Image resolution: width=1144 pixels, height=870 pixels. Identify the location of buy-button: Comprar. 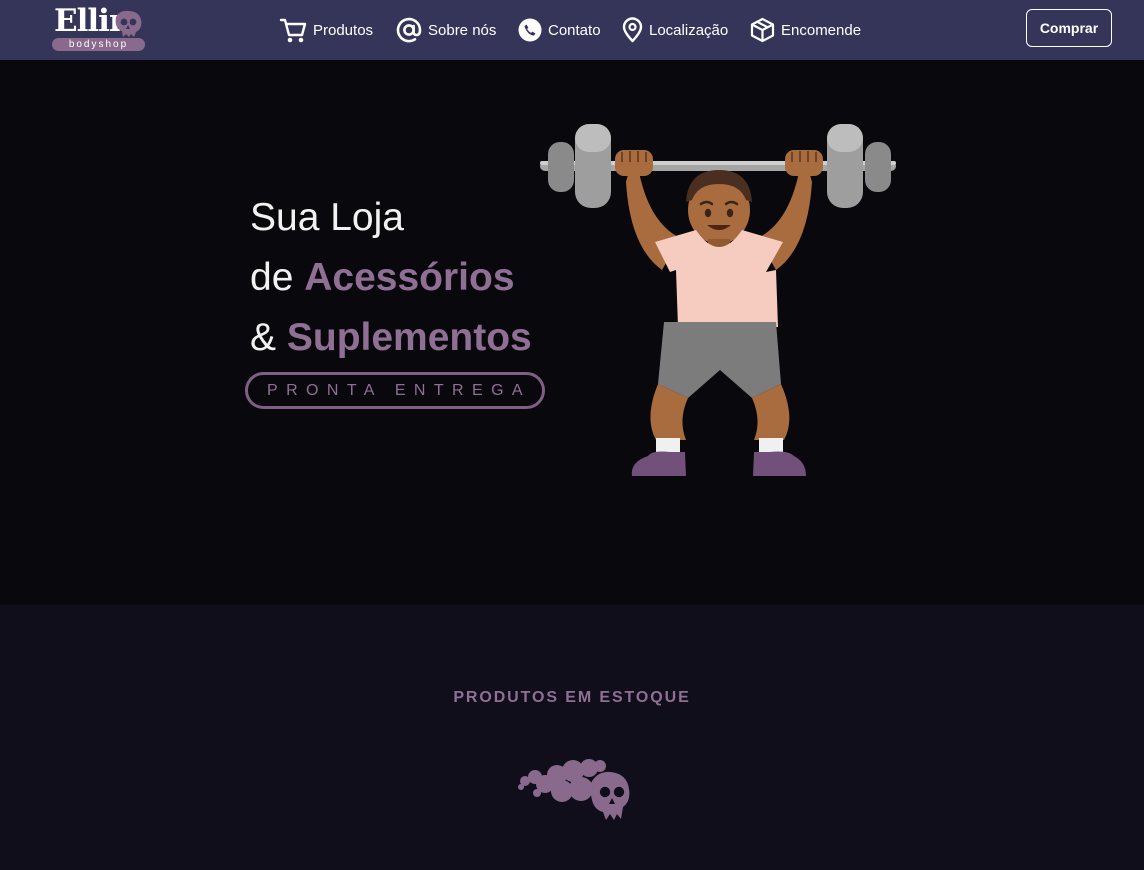
(1069, 28).